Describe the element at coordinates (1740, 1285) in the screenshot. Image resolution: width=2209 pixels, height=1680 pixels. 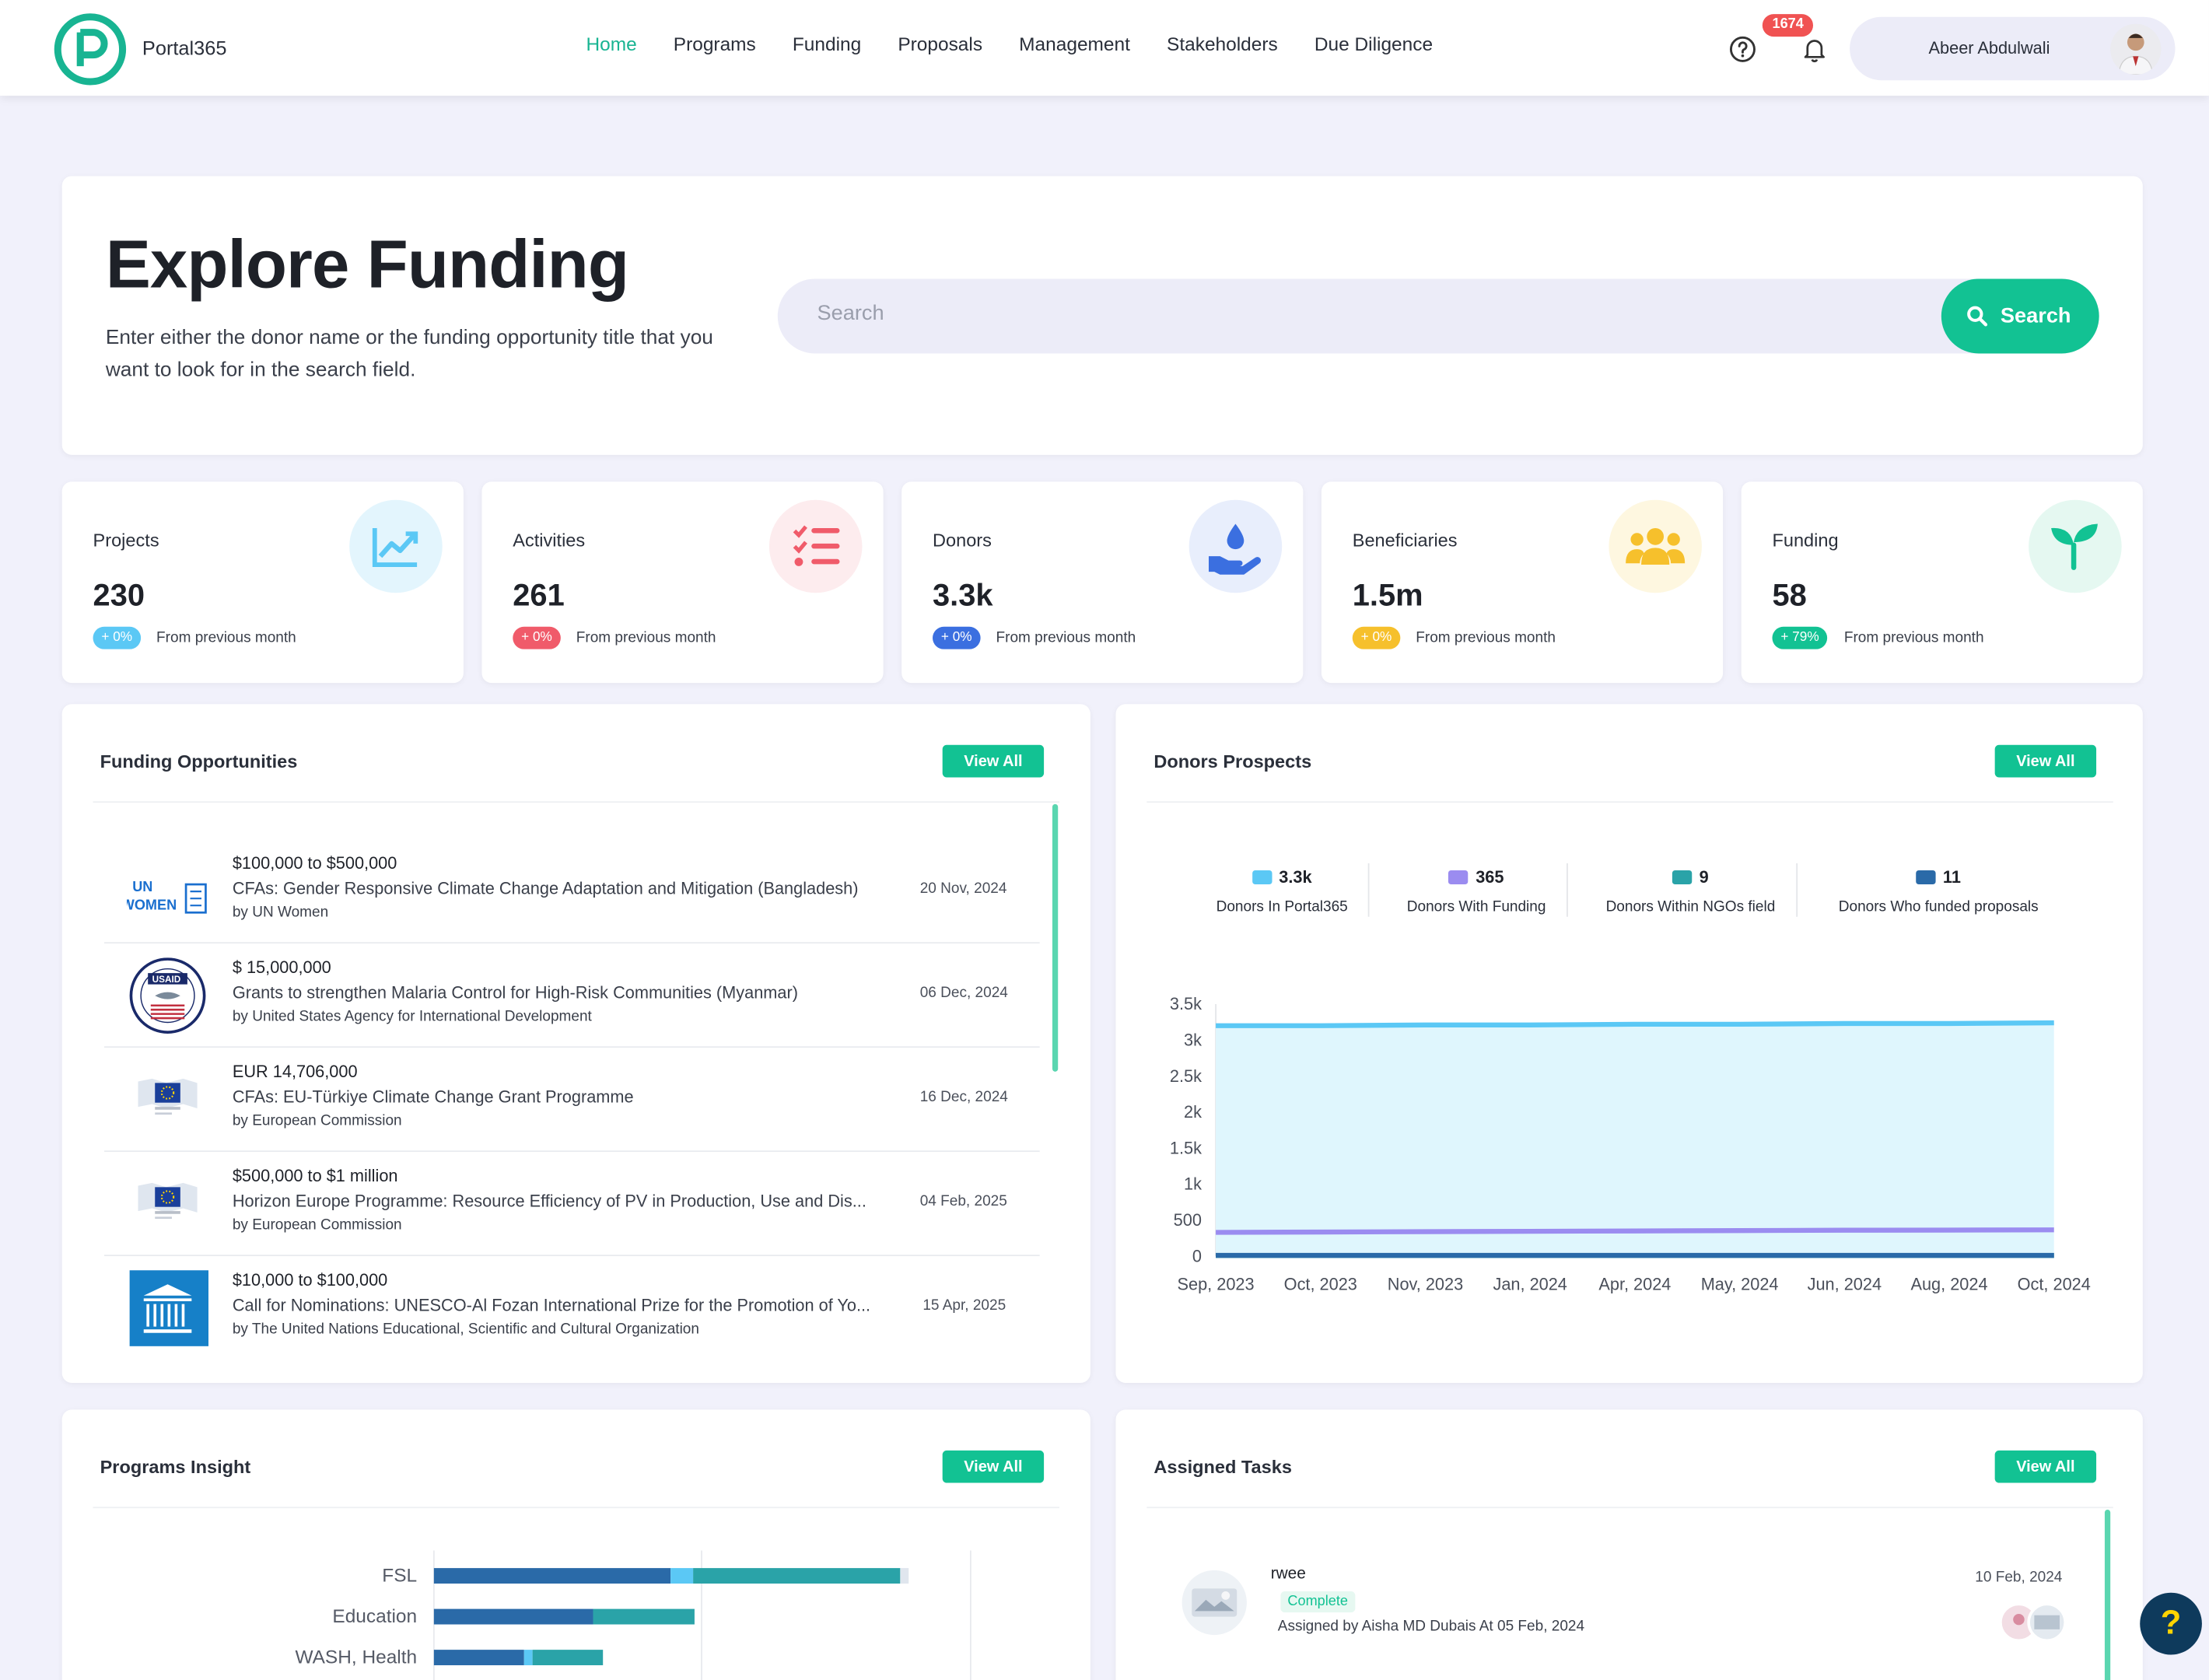
I see `x-tick-label: May, 2024` at that location.